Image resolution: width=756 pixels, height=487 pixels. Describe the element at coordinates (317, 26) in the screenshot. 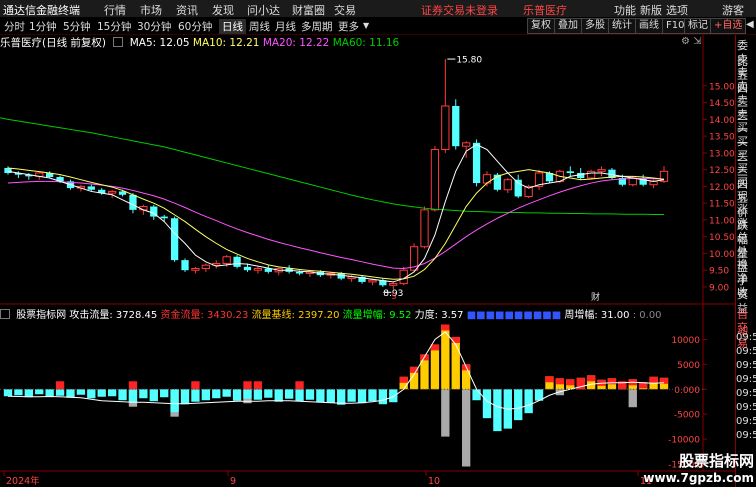

I see `tab-multi-period: 多周期` at that location.